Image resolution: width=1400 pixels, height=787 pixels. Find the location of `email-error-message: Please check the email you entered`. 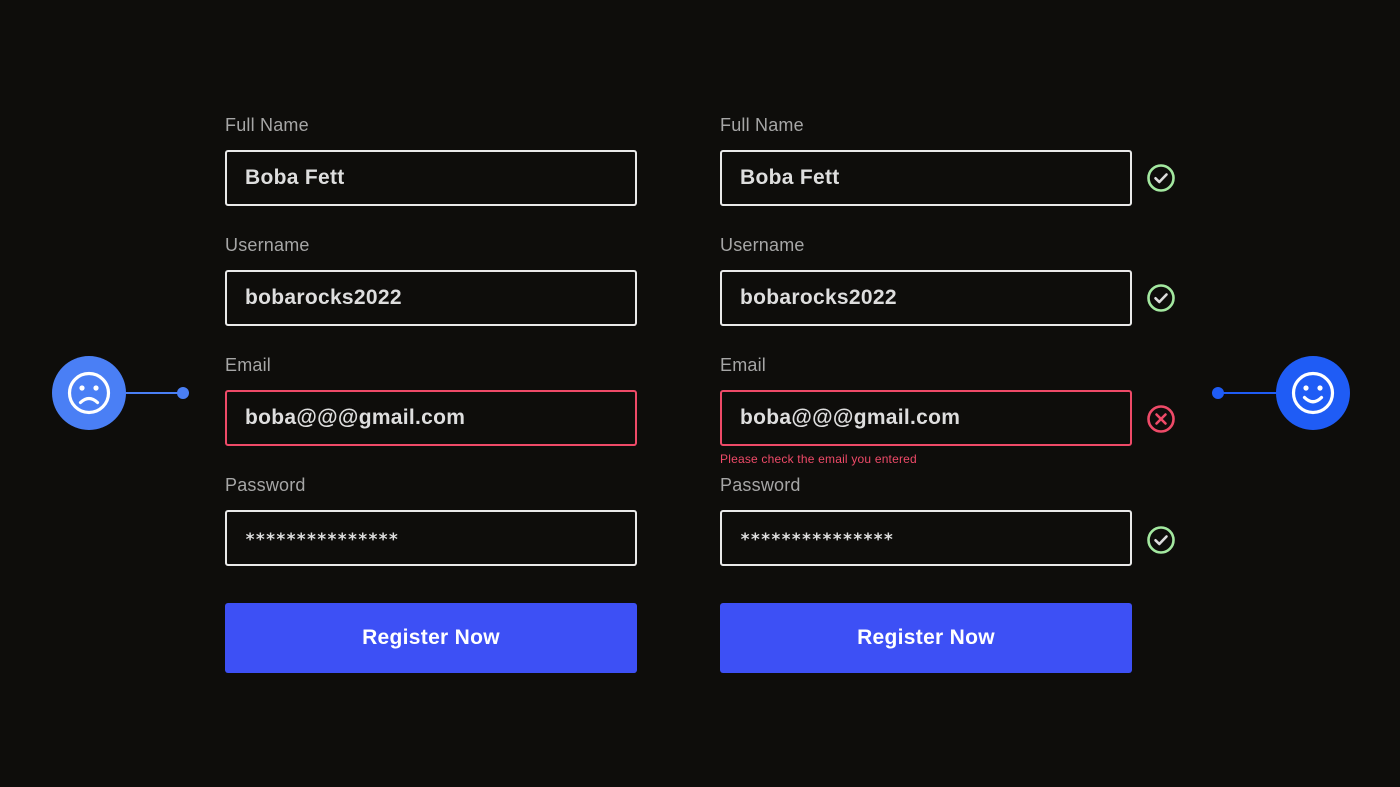

email-error-message: Please check the email you entered is located at coordinates (818, 459).